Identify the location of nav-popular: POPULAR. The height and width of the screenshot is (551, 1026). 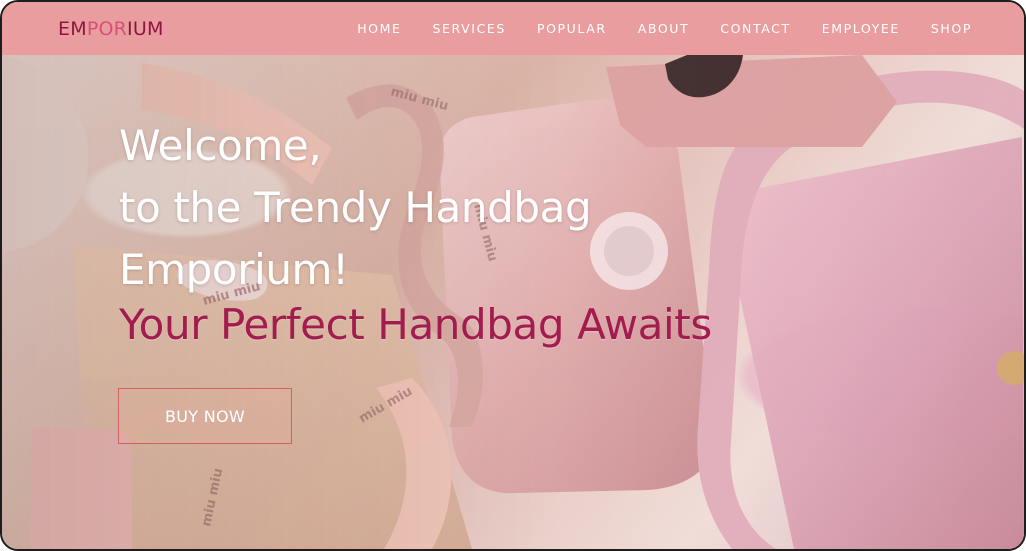
(572, 28).